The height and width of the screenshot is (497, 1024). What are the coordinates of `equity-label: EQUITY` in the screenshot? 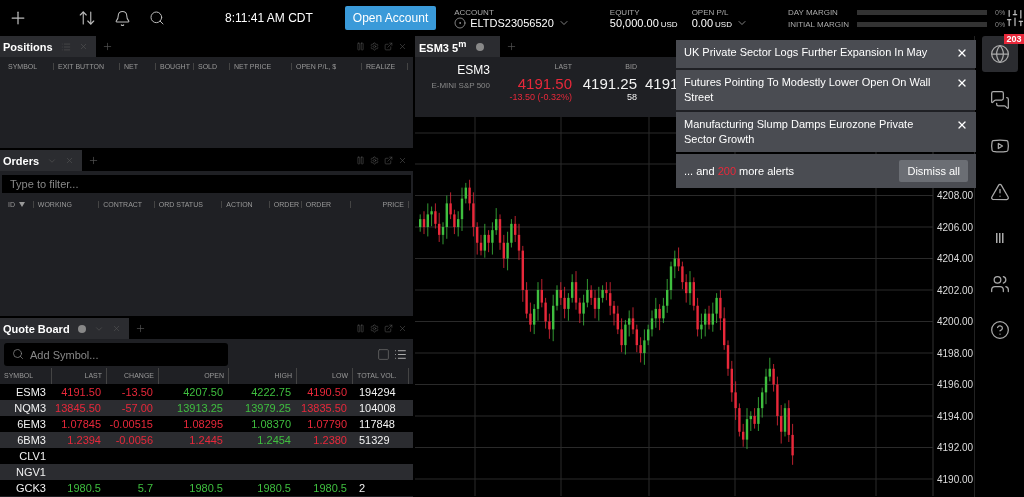 It's located at (625, 12).